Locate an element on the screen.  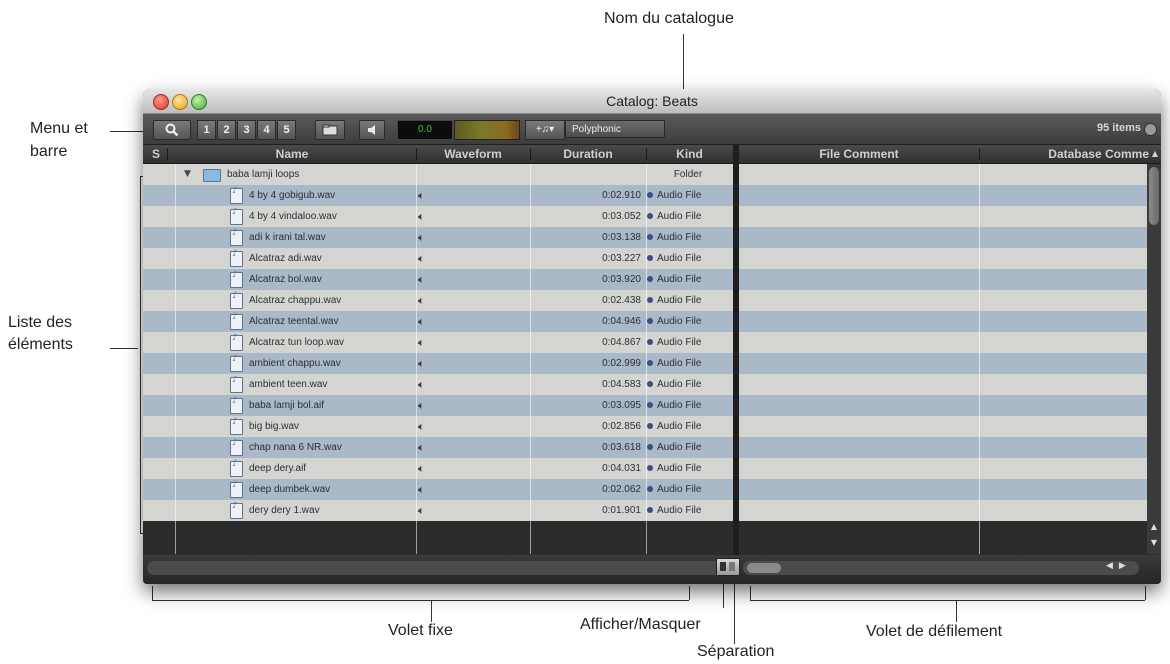
scroll-down-arrow-icon: ▼ is located at coordinates (1154, 543).